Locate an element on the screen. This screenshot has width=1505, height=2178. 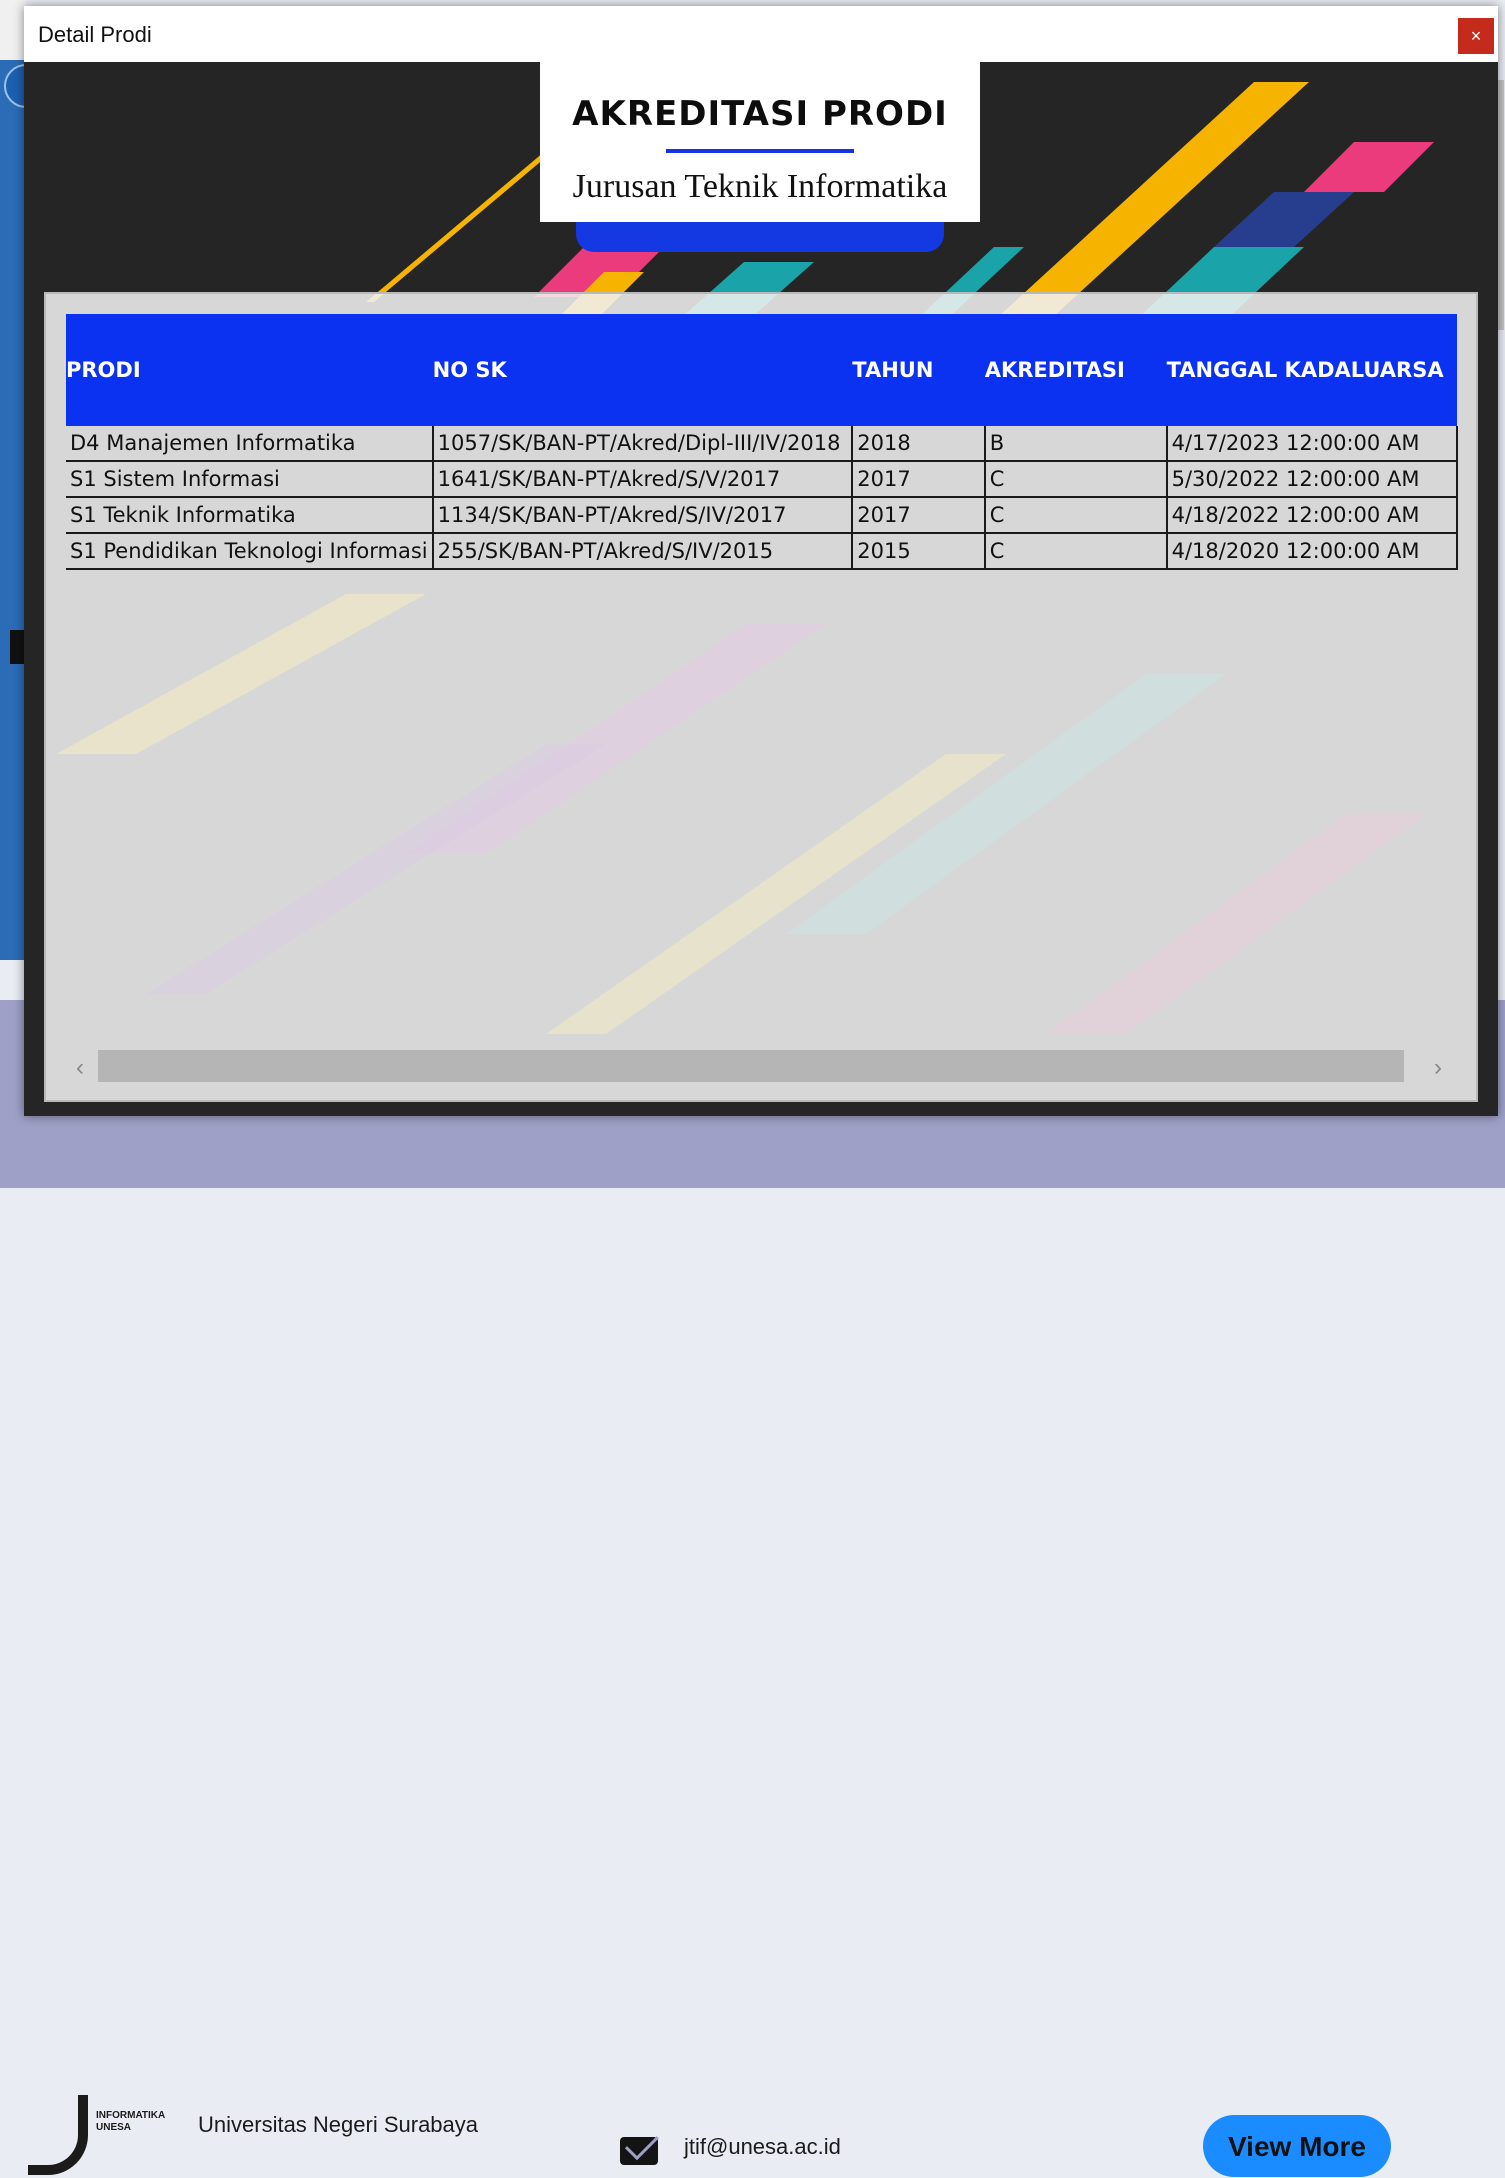
cell-no-sk: 1134/SK/BAN-PT/Akred/S/IV/2017 is located at coordinates (643, 515).